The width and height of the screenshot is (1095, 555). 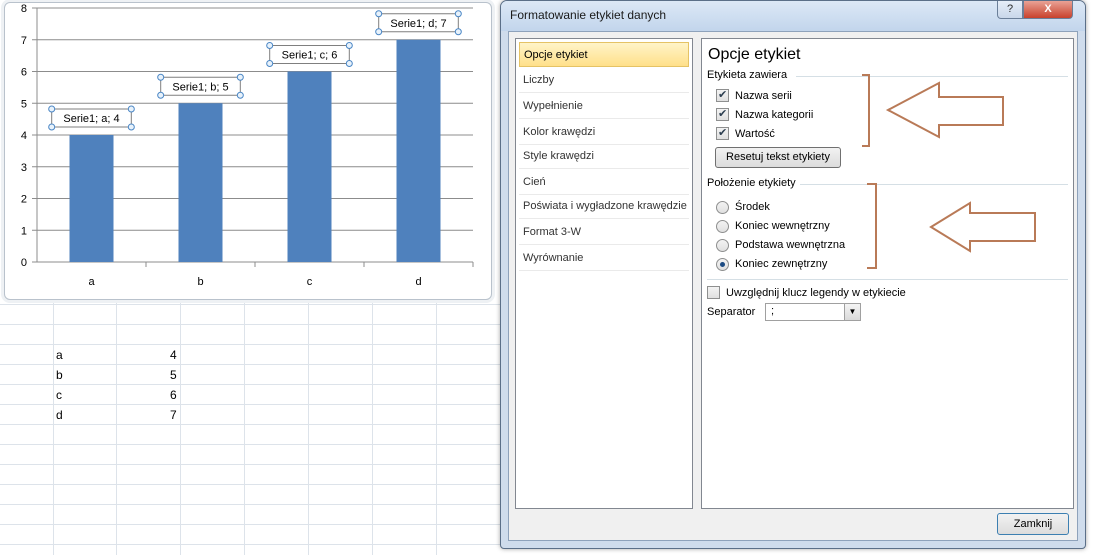 I want to click on nav-item-label-options: Opcje etykiet, so click(x=604, y=54).